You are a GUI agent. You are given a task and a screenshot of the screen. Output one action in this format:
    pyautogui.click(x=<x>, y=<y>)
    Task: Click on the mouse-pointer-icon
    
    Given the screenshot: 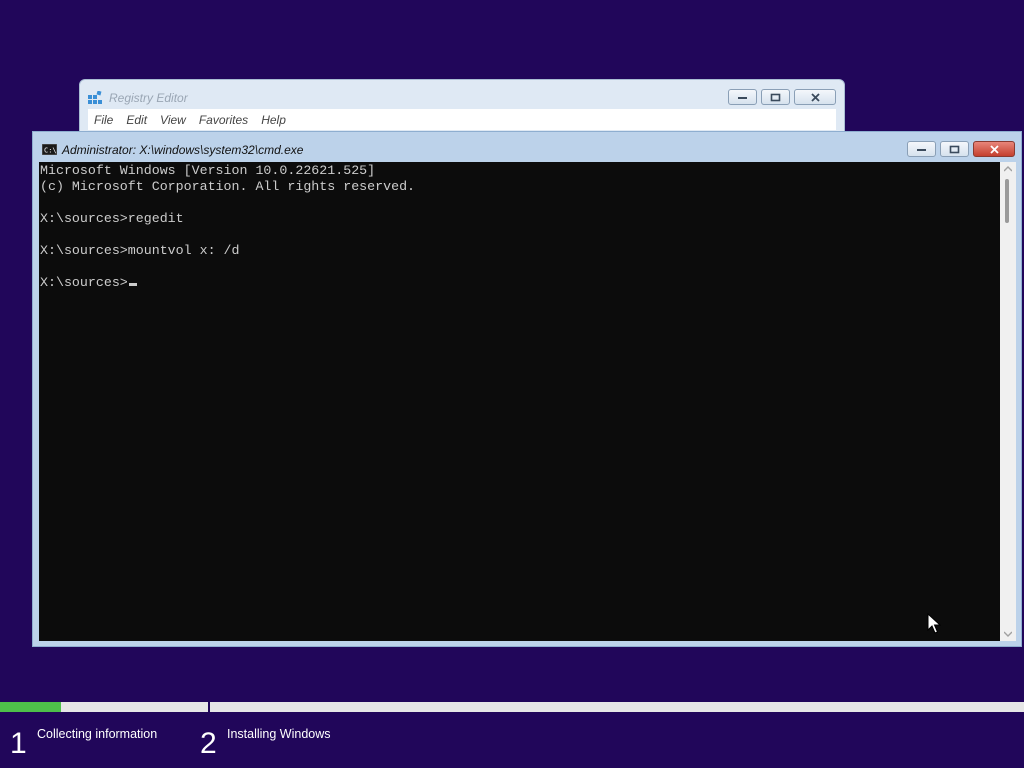 What is the action you would take?
    pyautogui.click(x=934, y=623)
    